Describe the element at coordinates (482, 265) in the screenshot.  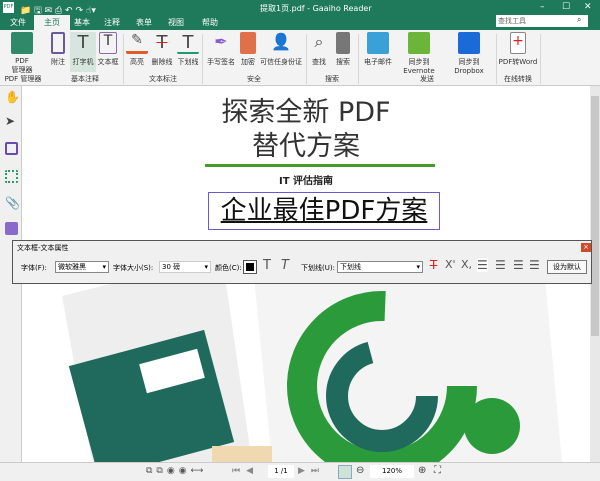
I see `align-left-icon: ☰` at that location.